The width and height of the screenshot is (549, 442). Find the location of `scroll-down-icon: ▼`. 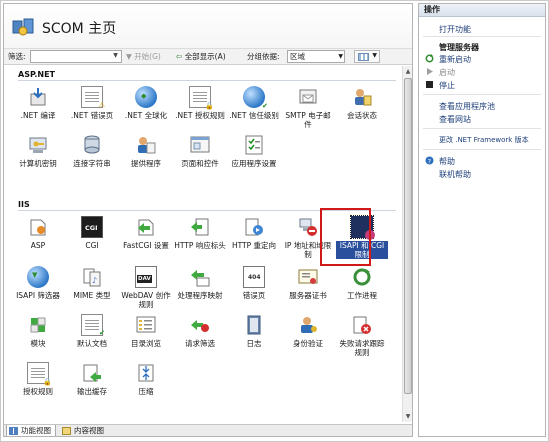

scroll-down-icon: ▼ is located at coordinates (407, 416).